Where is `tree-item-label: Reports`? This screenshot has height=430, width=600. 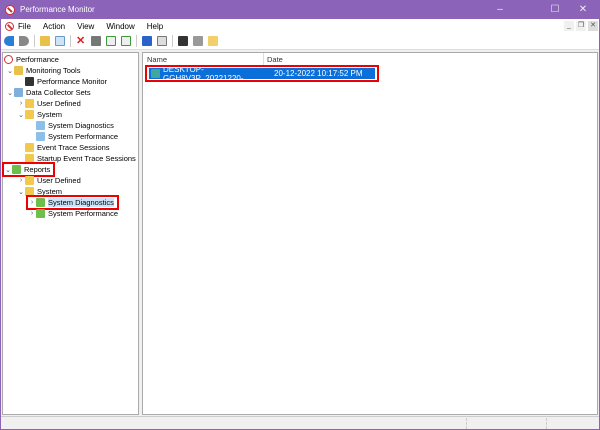 tree-item-label: Reports is located at coordinates (37, 169).